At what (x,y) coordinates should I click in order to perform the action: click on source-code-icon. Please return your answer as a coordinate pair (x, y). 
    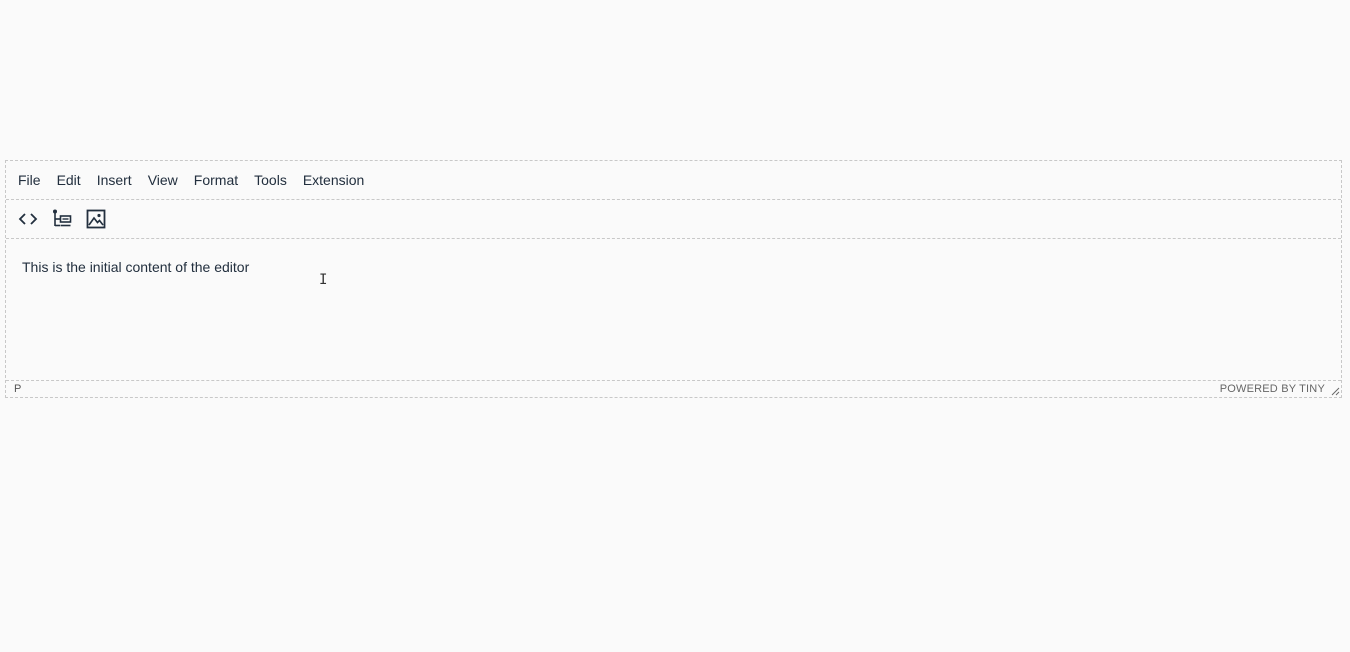
    Looking at the image, I should click on (28, 219).